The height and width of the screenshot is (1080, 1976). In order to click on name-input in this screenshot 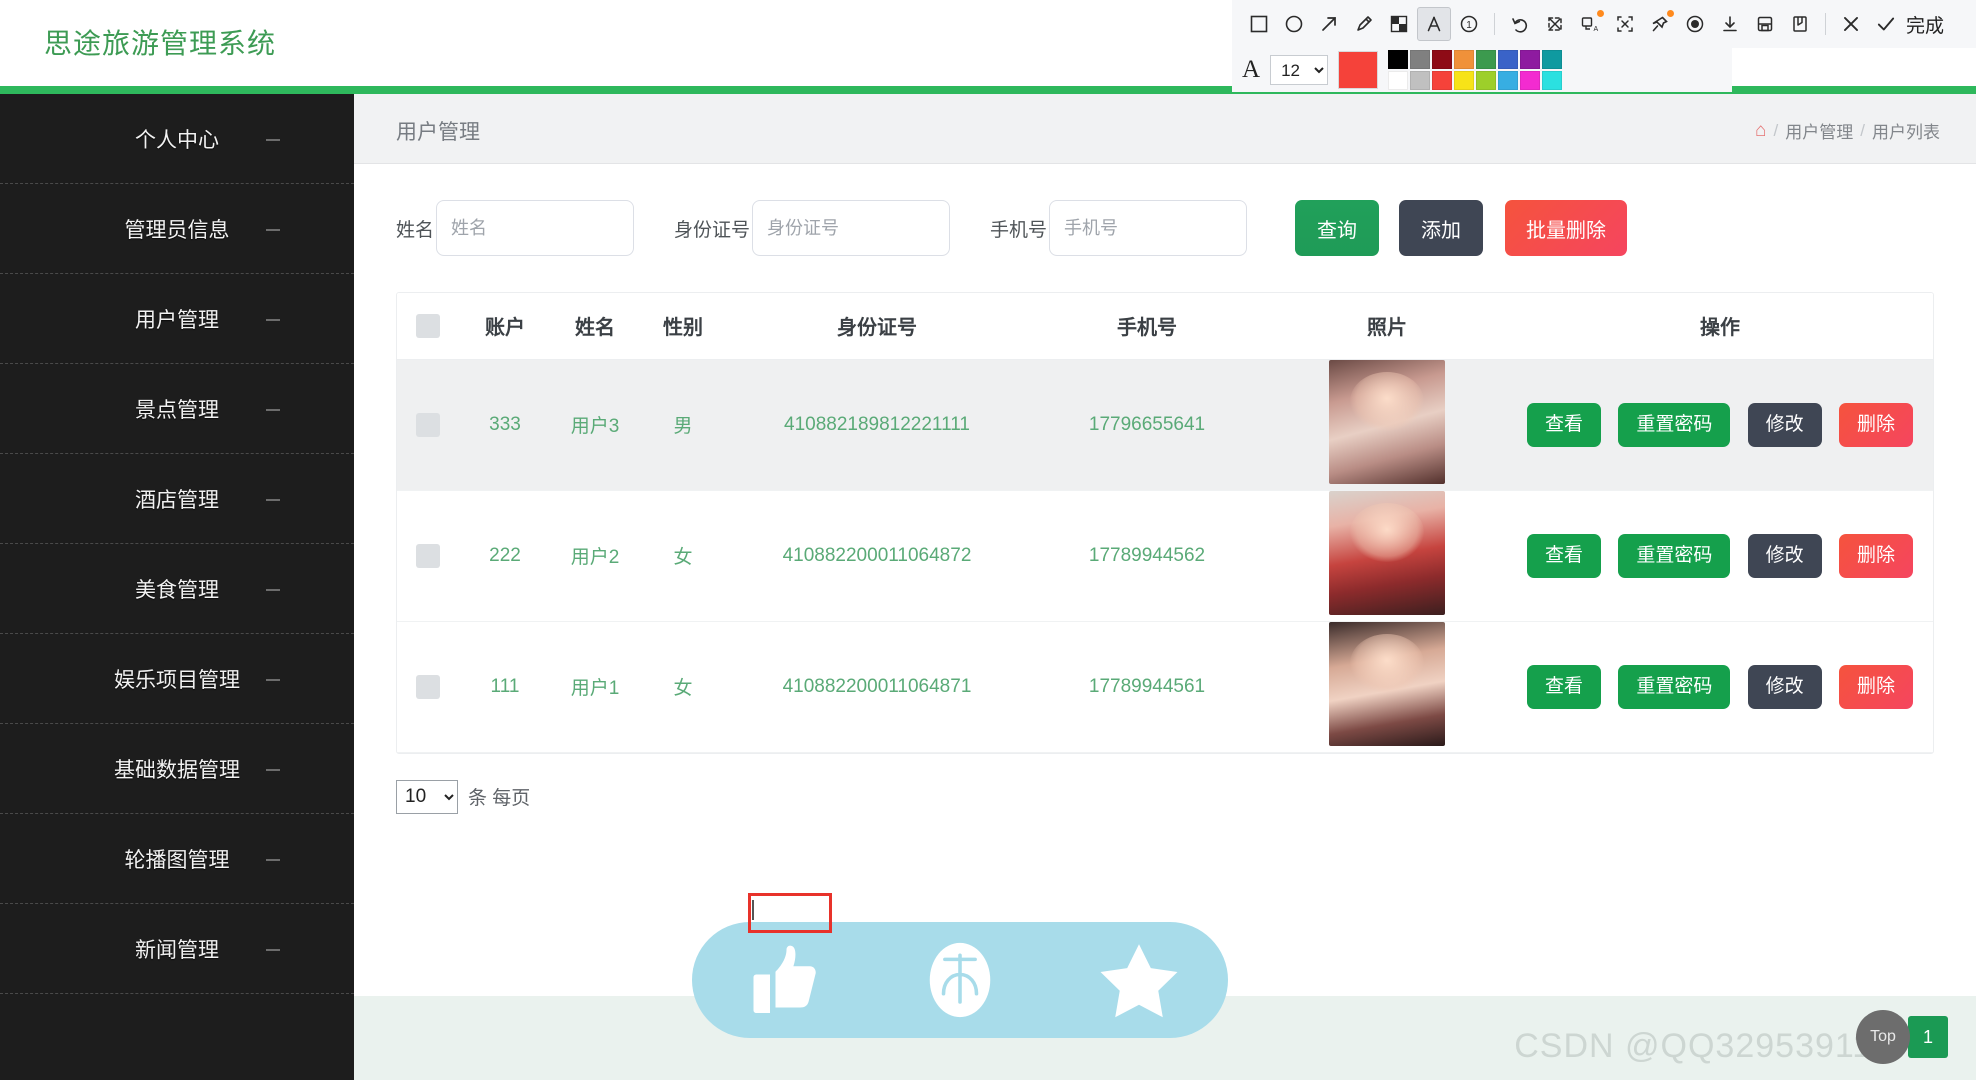, I will do `click(535, 228)`.